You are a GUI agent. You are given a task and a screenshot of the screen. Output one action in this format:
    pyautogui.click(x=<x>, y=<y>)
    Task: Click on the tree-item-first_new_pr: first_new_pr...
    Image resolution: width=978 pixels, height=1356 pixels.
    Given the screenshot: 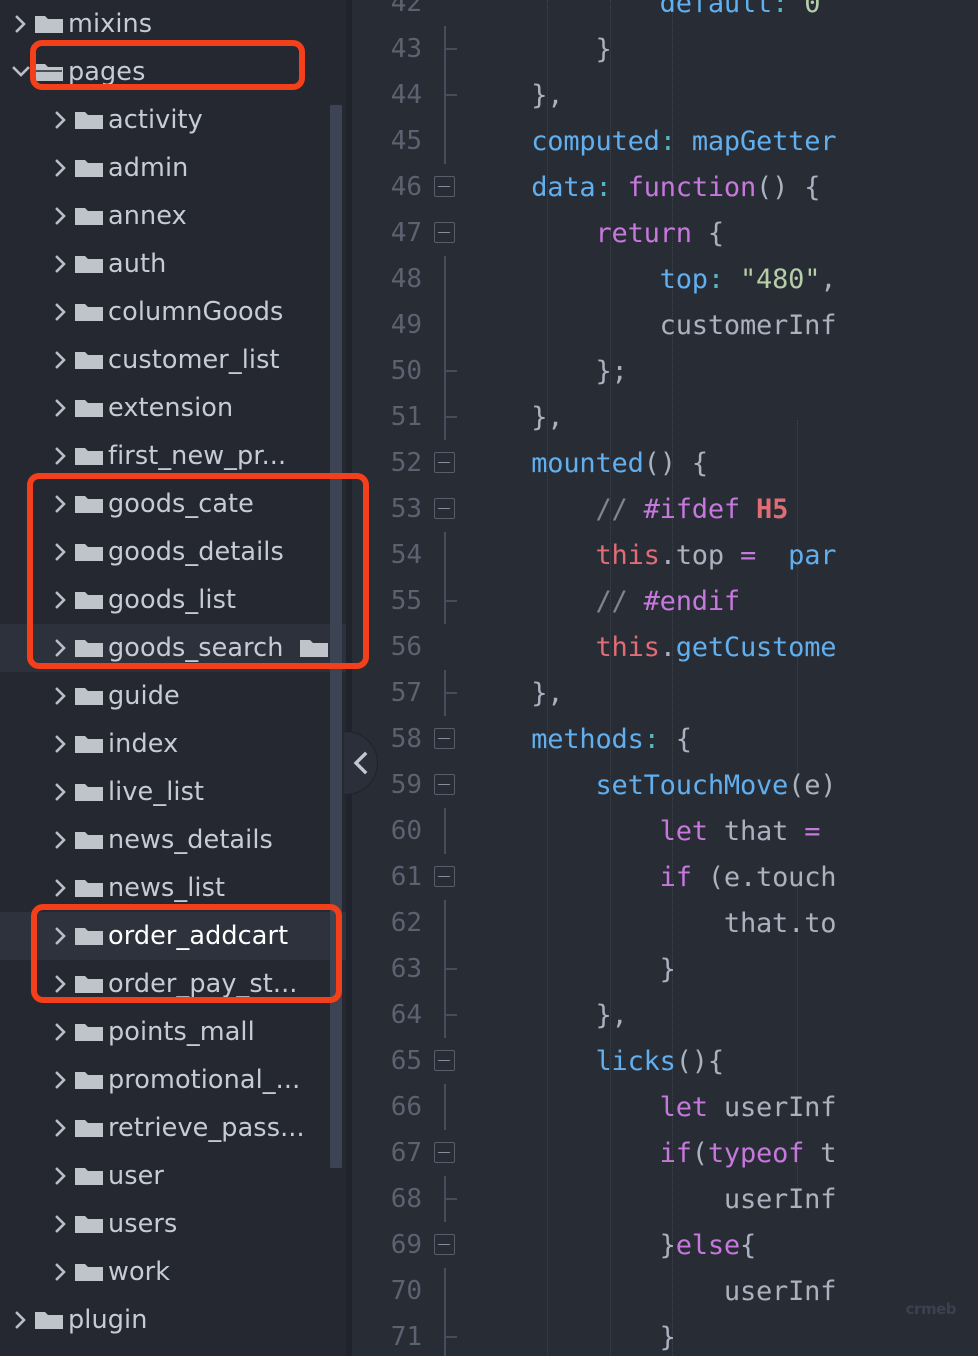 What is the action you would take?
    pyautogui.click(x=176, y=456)
    